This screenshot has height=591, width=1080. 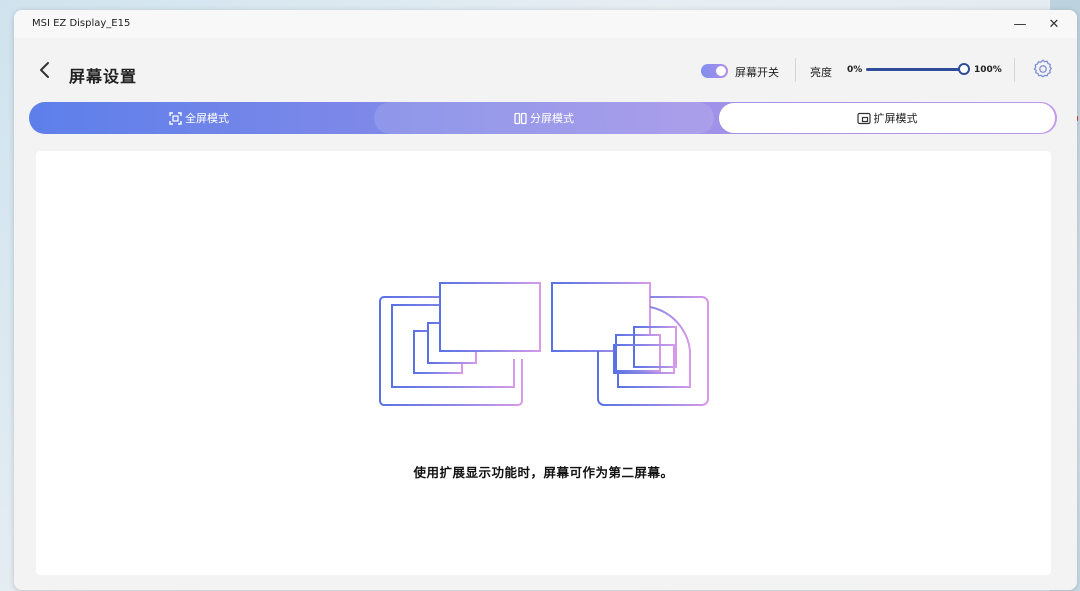 I want to click on gear-icon, so click(x=1043, y=69).